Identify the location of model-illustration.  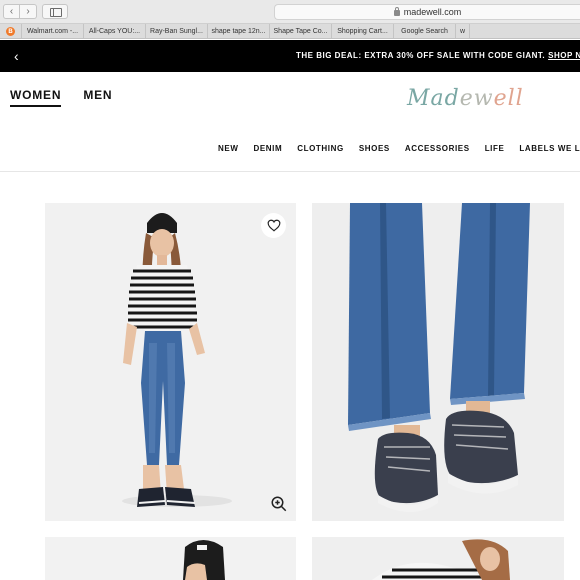
(177, 360).